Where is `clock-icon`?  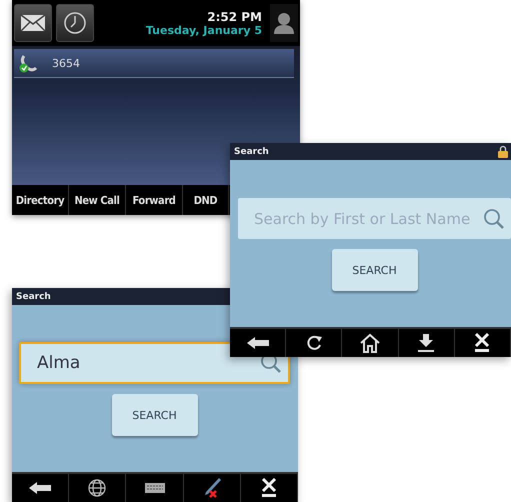
clock-icon is located at coordinates (75, 23).